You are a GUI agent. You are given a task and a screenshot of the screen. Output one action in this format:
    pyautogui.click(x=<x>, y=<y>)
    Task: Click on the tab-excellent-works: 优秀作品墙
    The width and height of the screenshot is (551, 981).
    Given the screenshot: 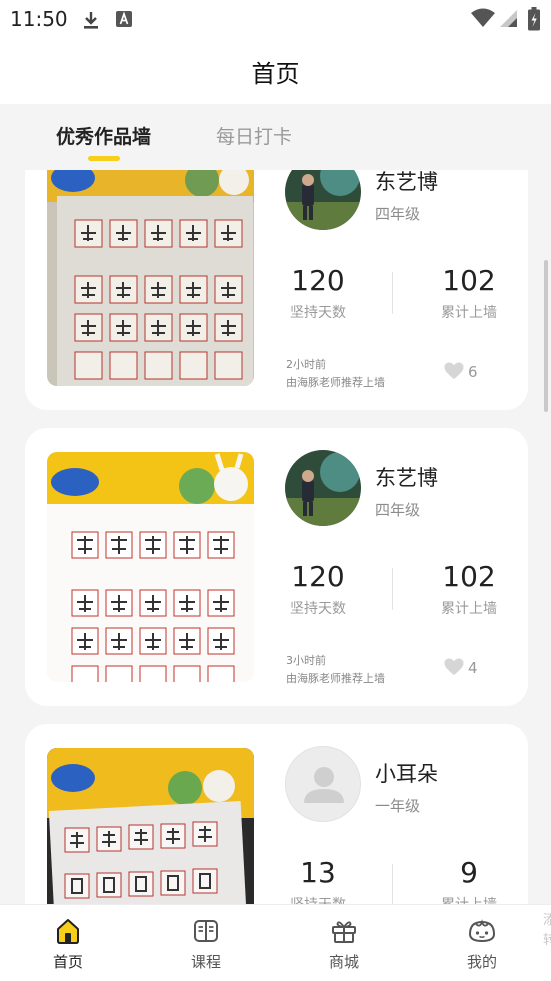 What is the action you would take?
    pyautogui.click(x=103, y=135)
    